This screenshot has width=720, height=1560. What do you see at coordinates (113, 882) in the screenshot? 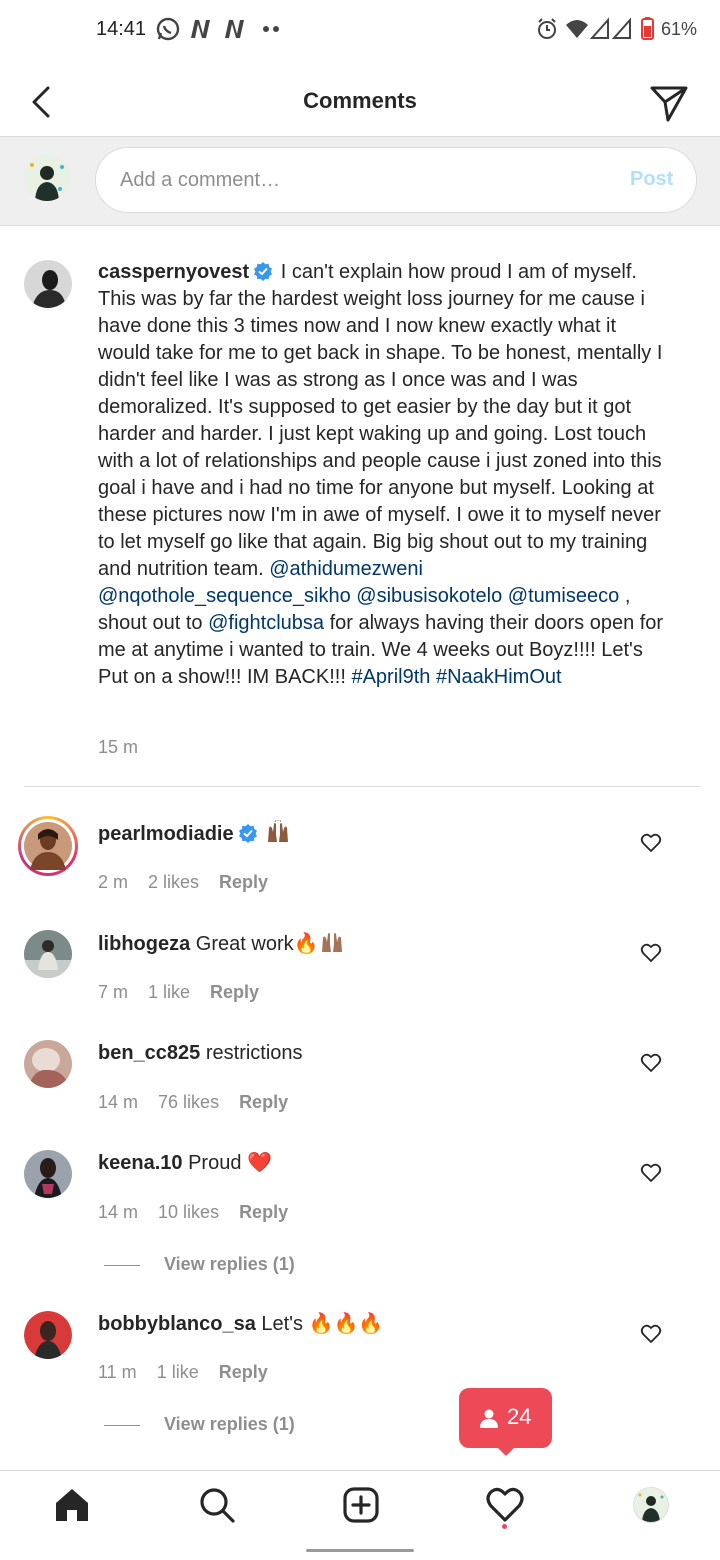
I see `comment-time: 2 m` at bounding box center [113, 882].